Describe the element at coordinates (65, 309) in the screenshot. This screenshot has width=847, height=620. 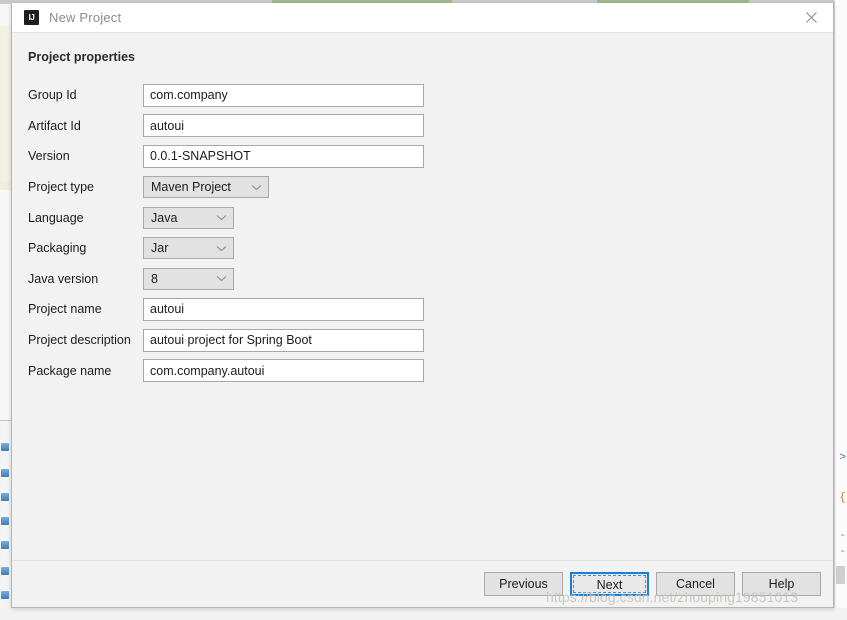
I see `label-project-name: Project name` at that location.